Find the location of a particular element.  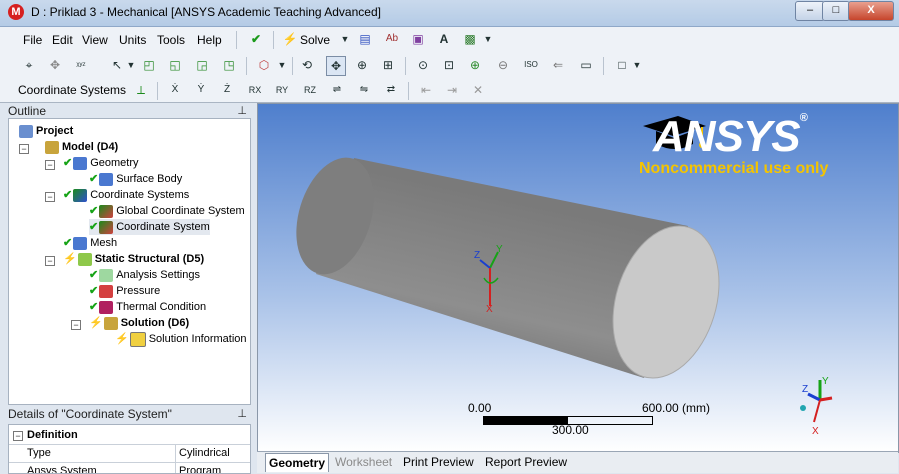

tree-node-solution-information: ⚡ Solution Information is located at coordinates (181, 339).